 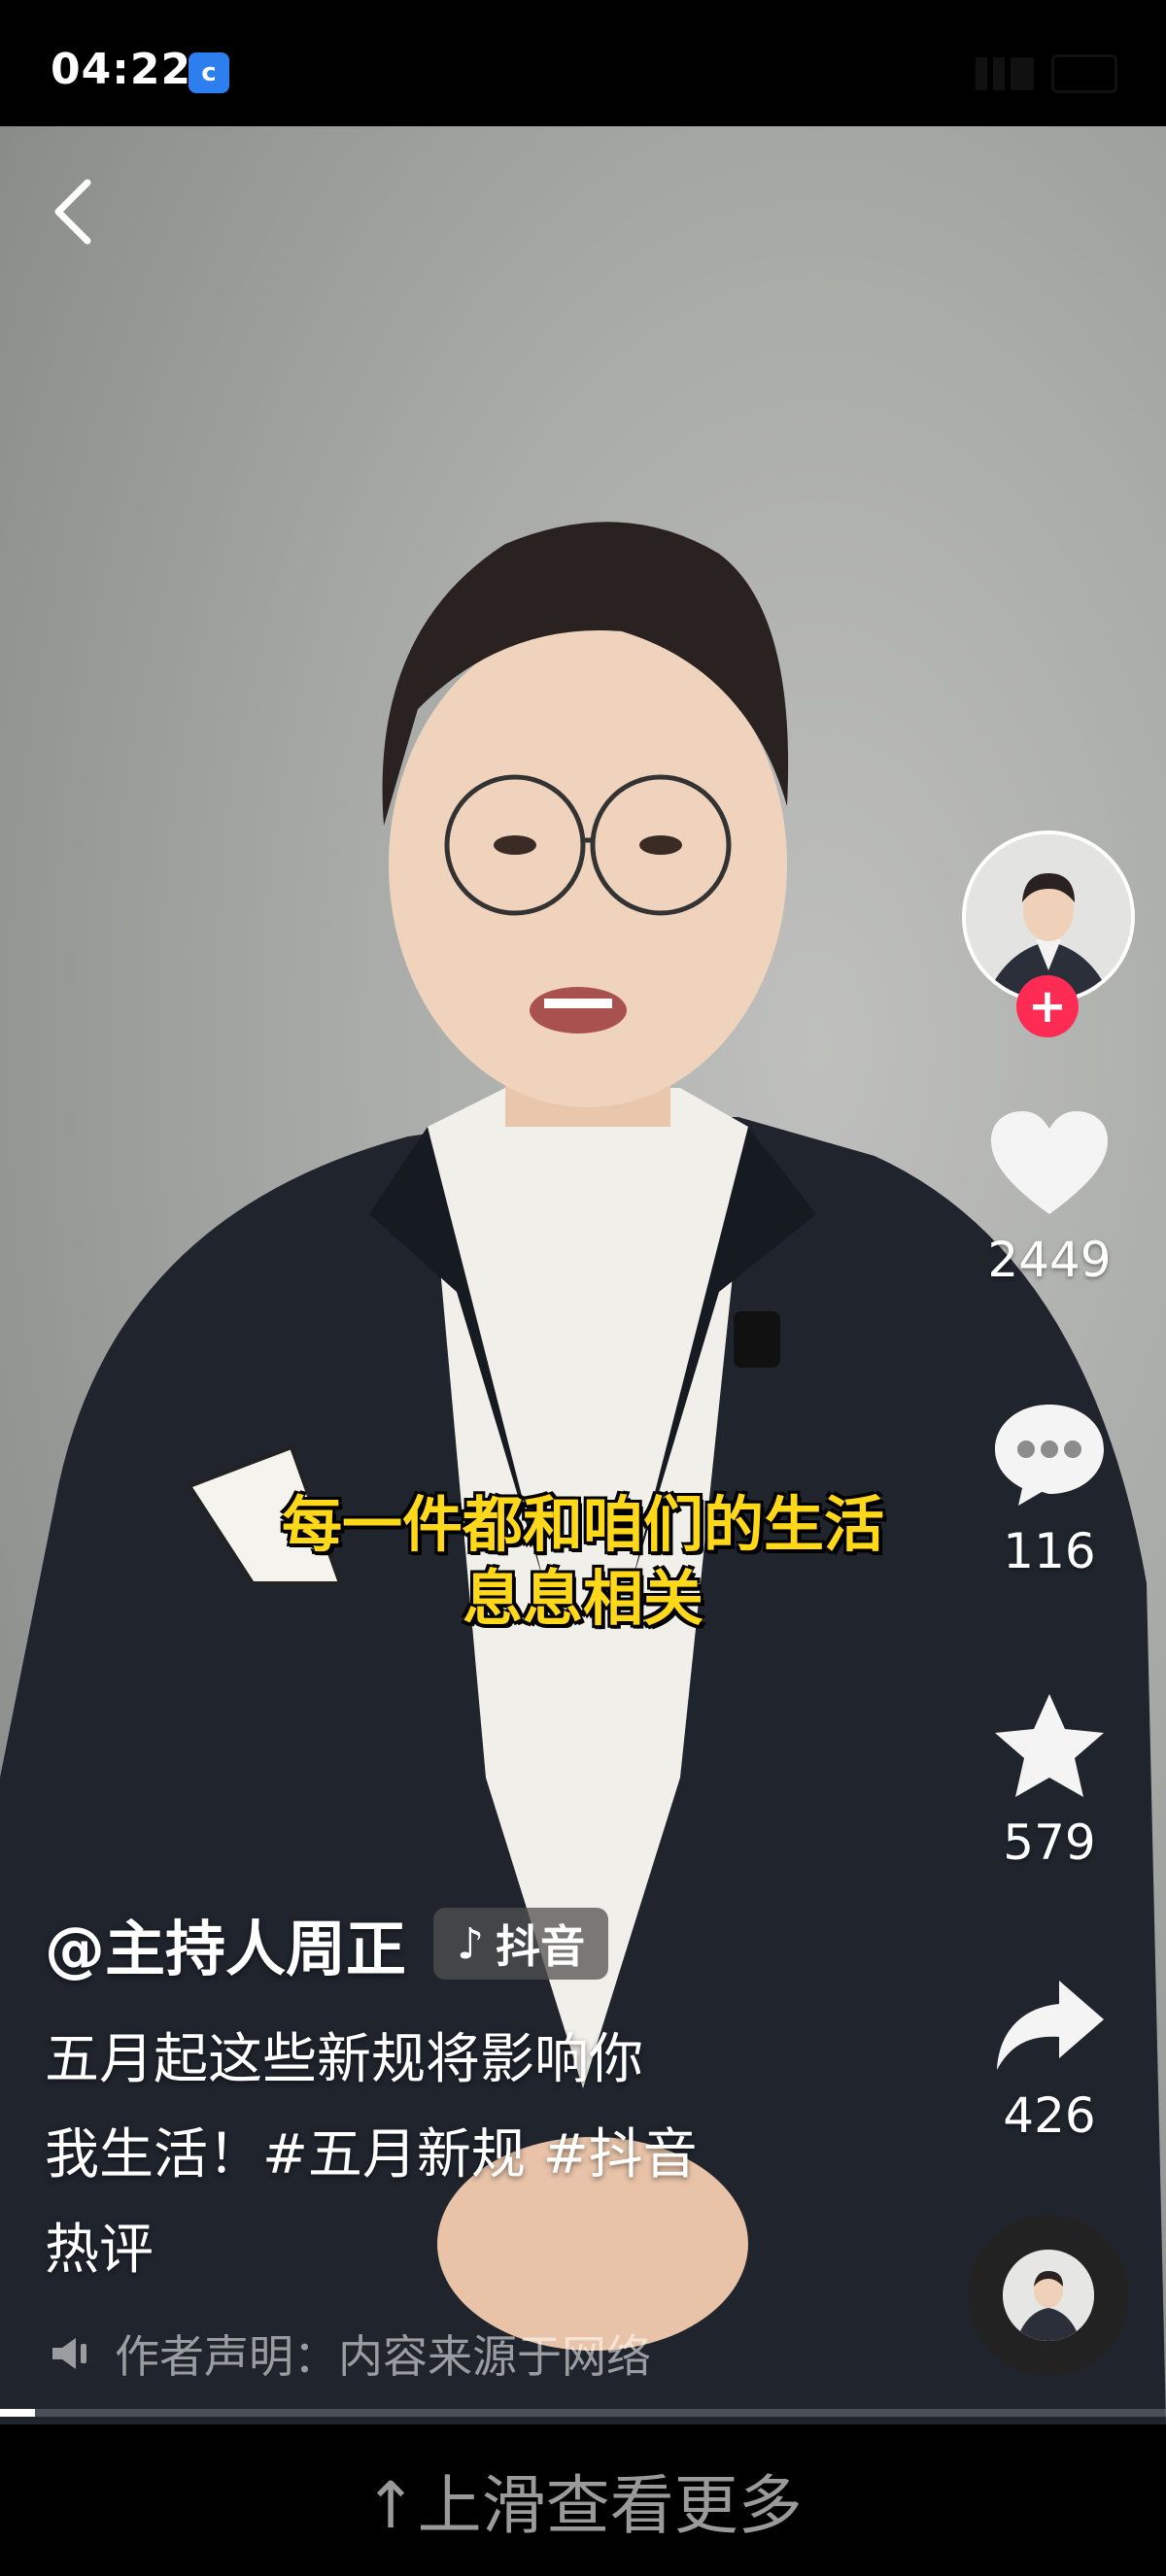 I want to click on author-declaration: 作者声明：内容来源于网络, so click(x=350, y=2354).